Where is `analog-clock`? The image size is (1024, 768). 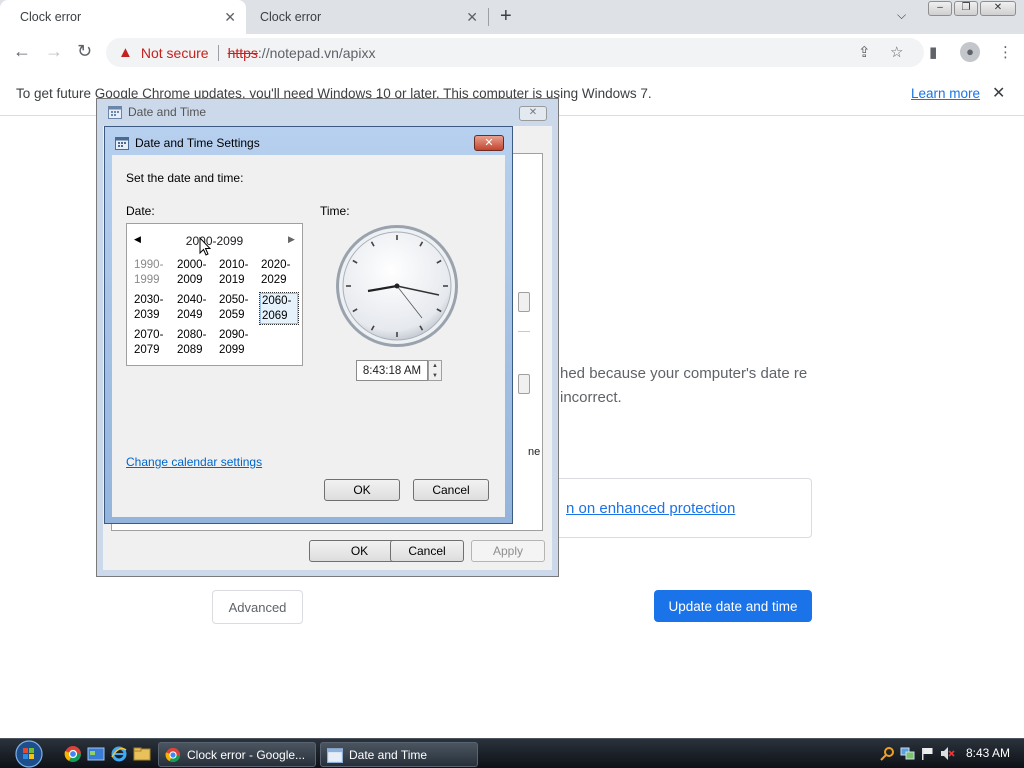
analog-clock is located at coordinates (397, 286).